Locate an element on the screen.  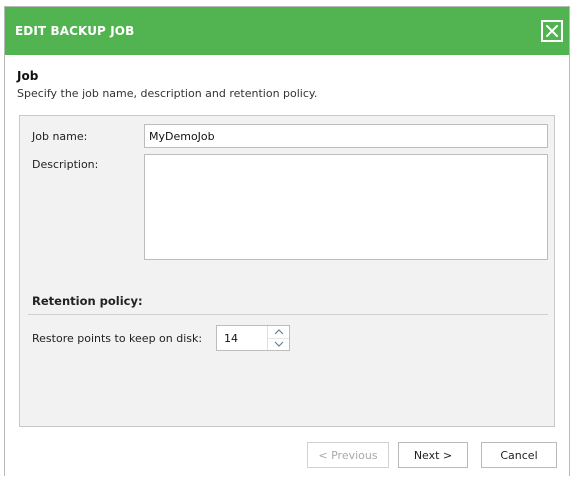
decrement-button is located at coordinates (278, 344).